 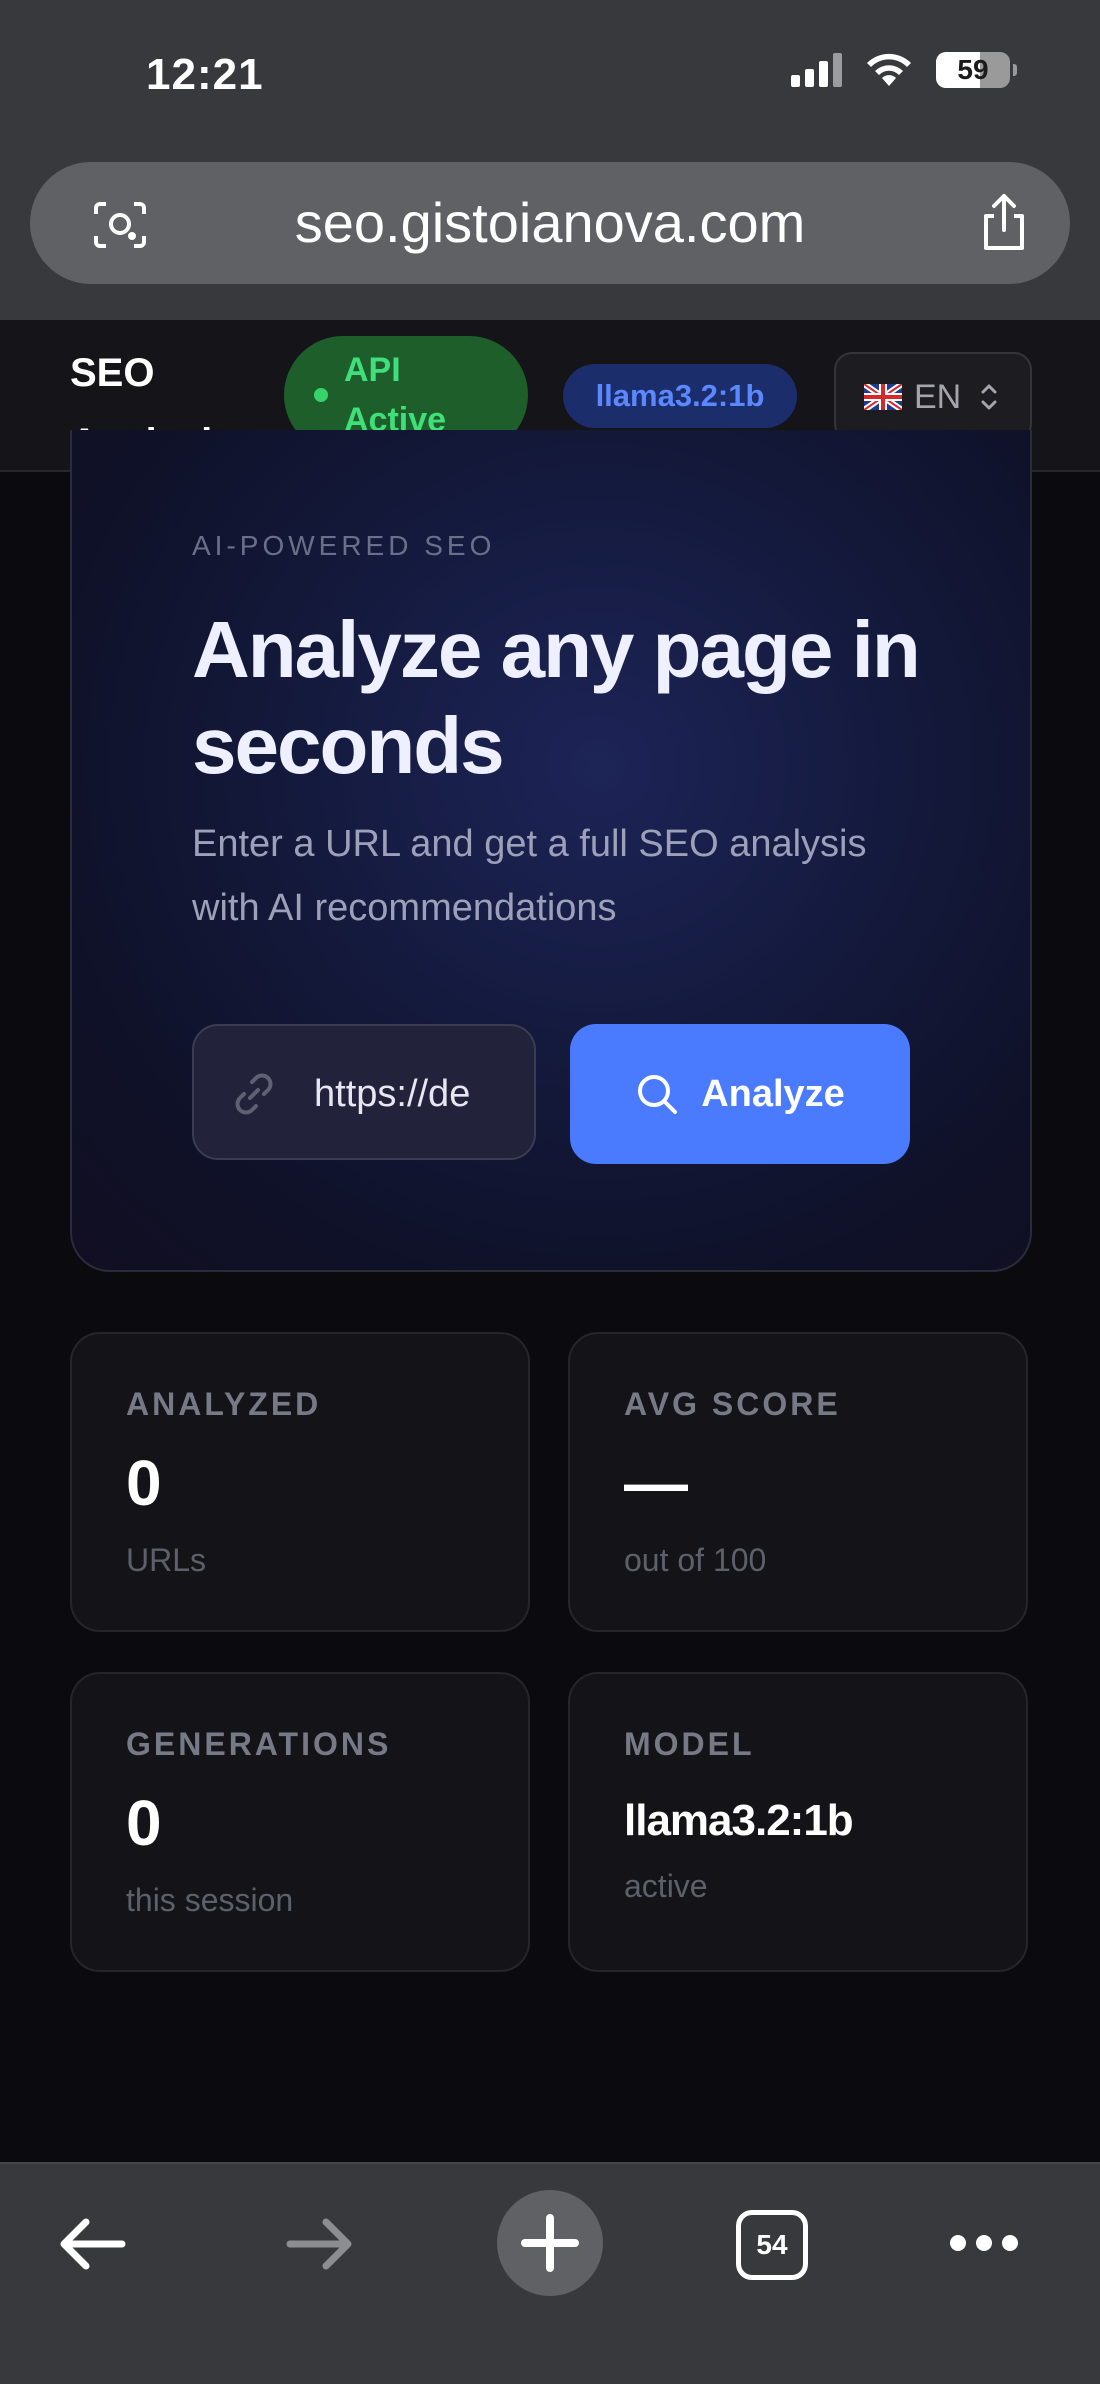 What do you see at coordinates (205, 74) in the screenshot?
I see `status-time: 12:21` at bounding box center [205, 74].